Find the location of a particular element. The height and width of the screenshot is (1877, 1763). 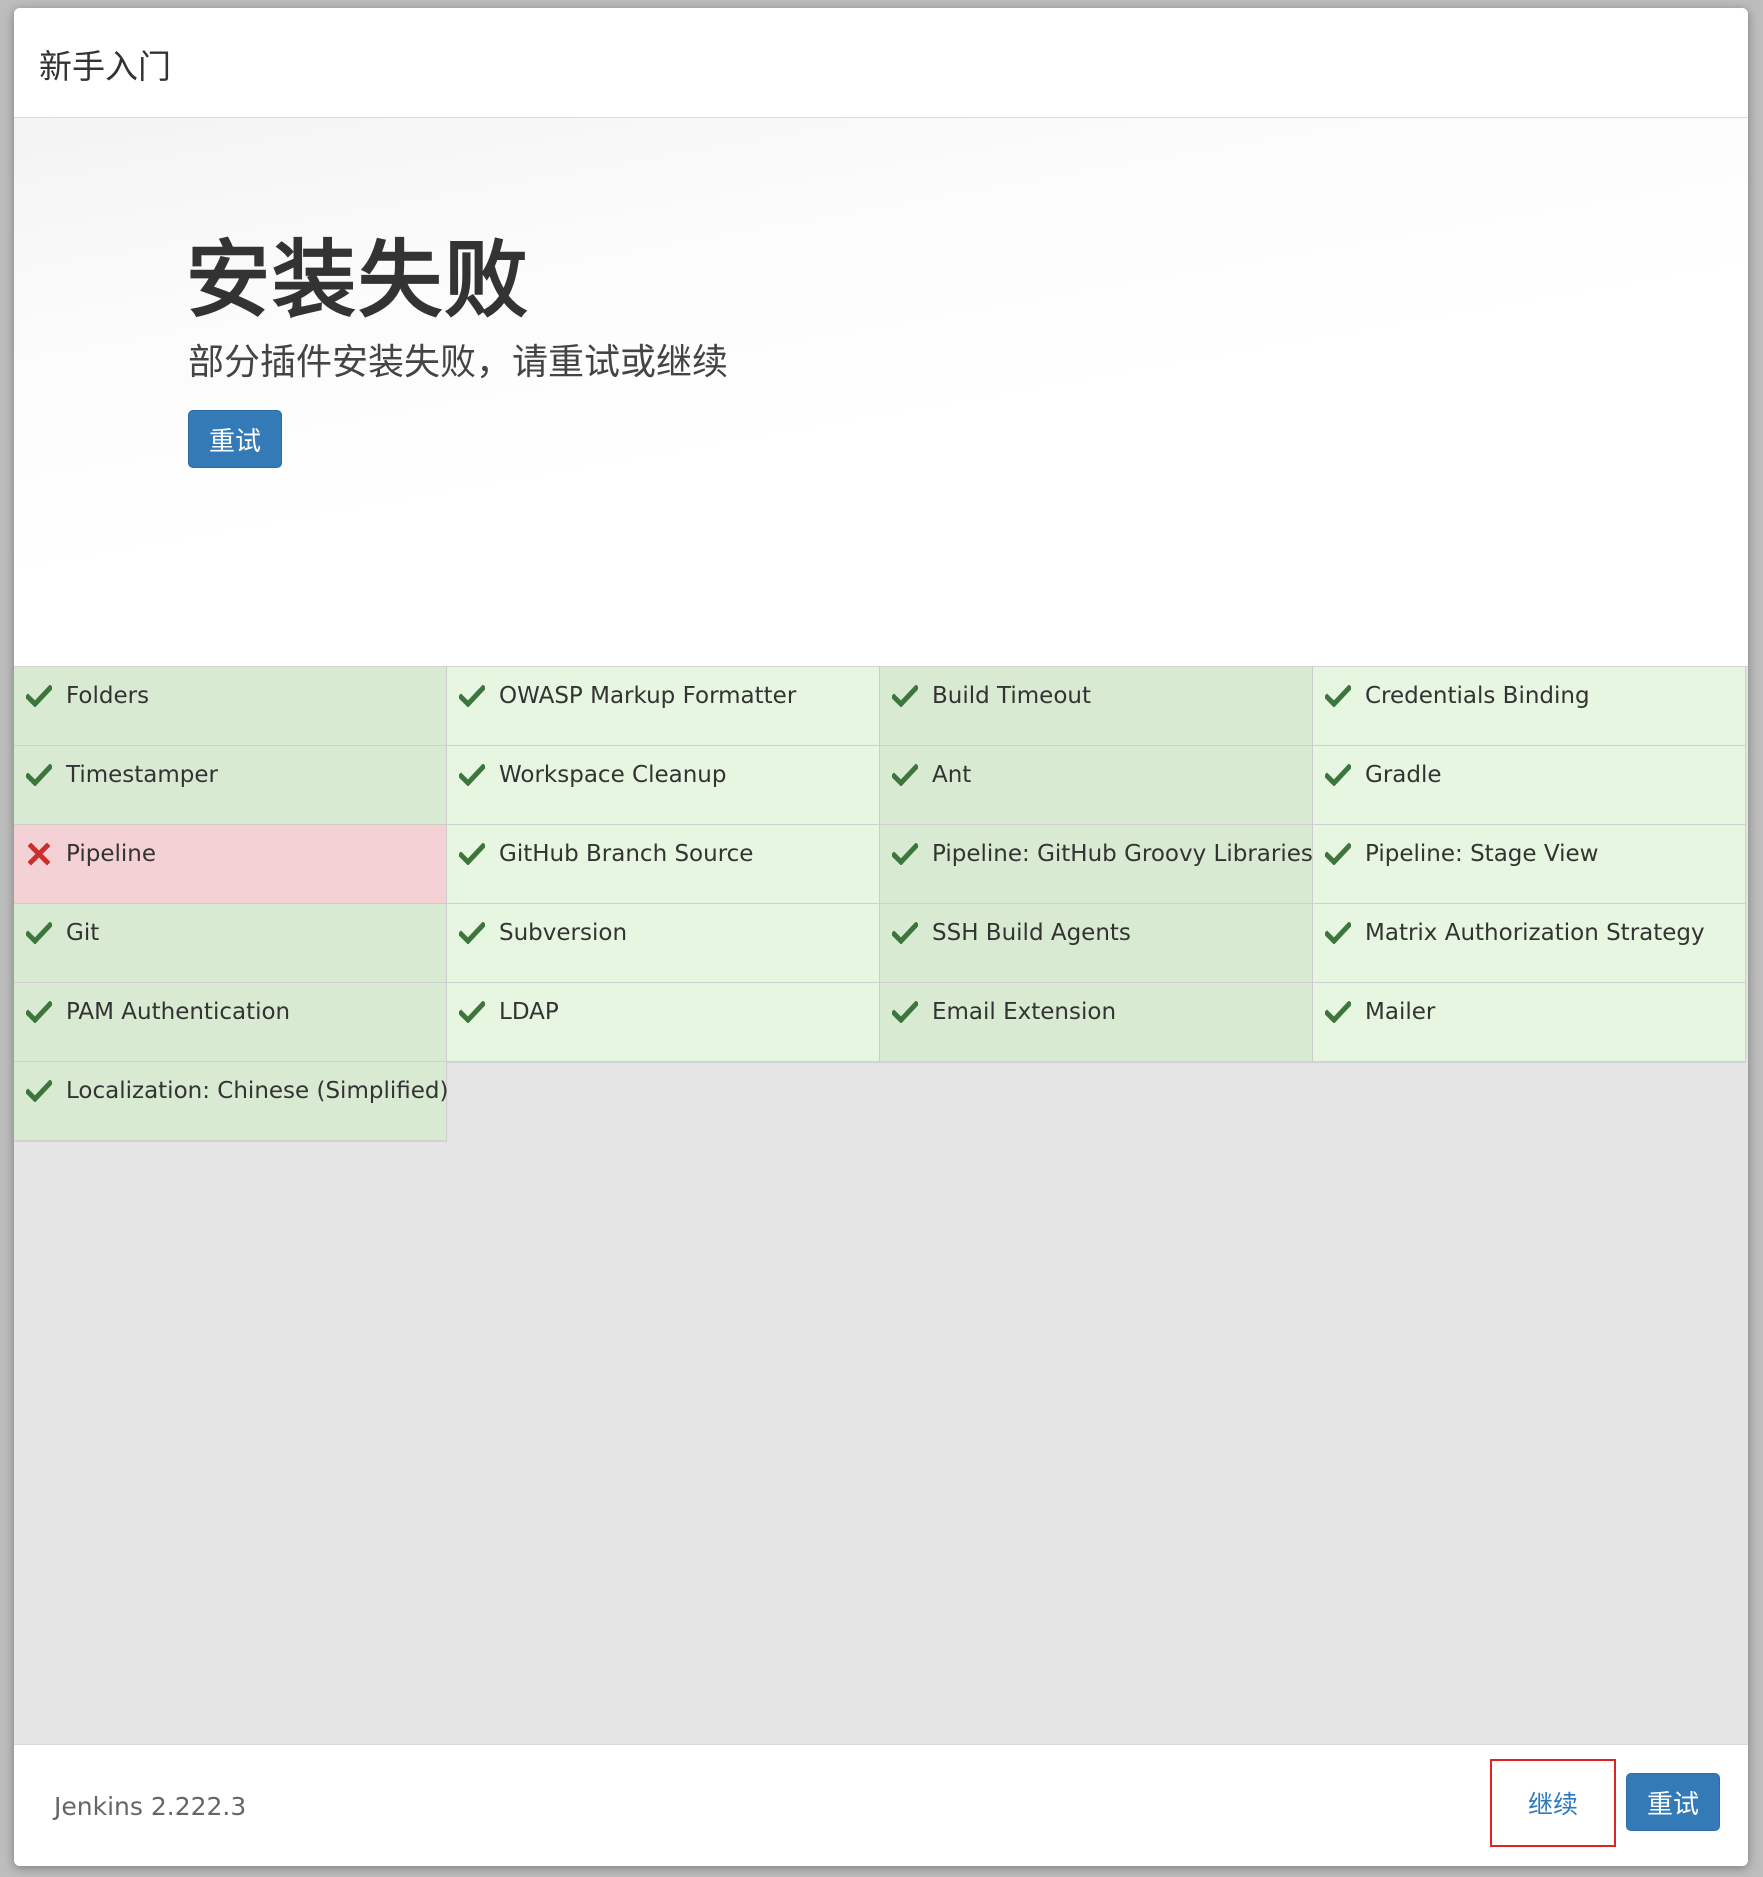

plugin-item: Pipeline: Stage View is located at coordinates (1529, 864).